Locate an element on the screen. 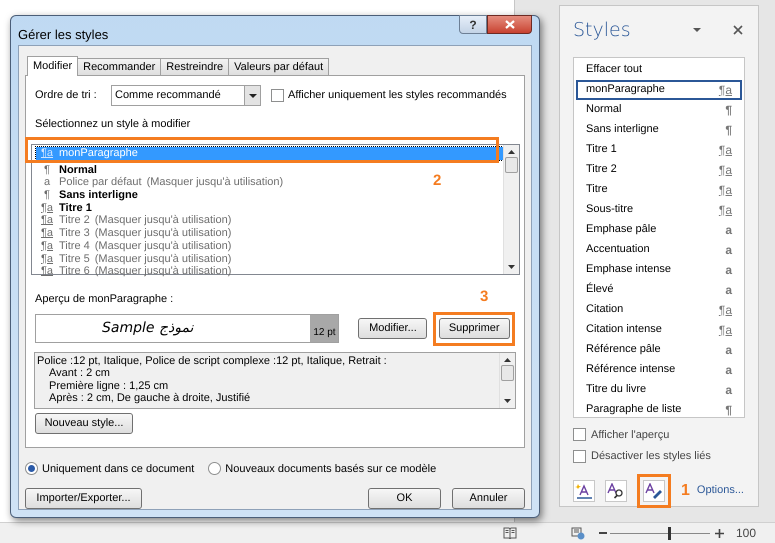  tab: Valeurs par défaut is located at coordinates (279, 66).